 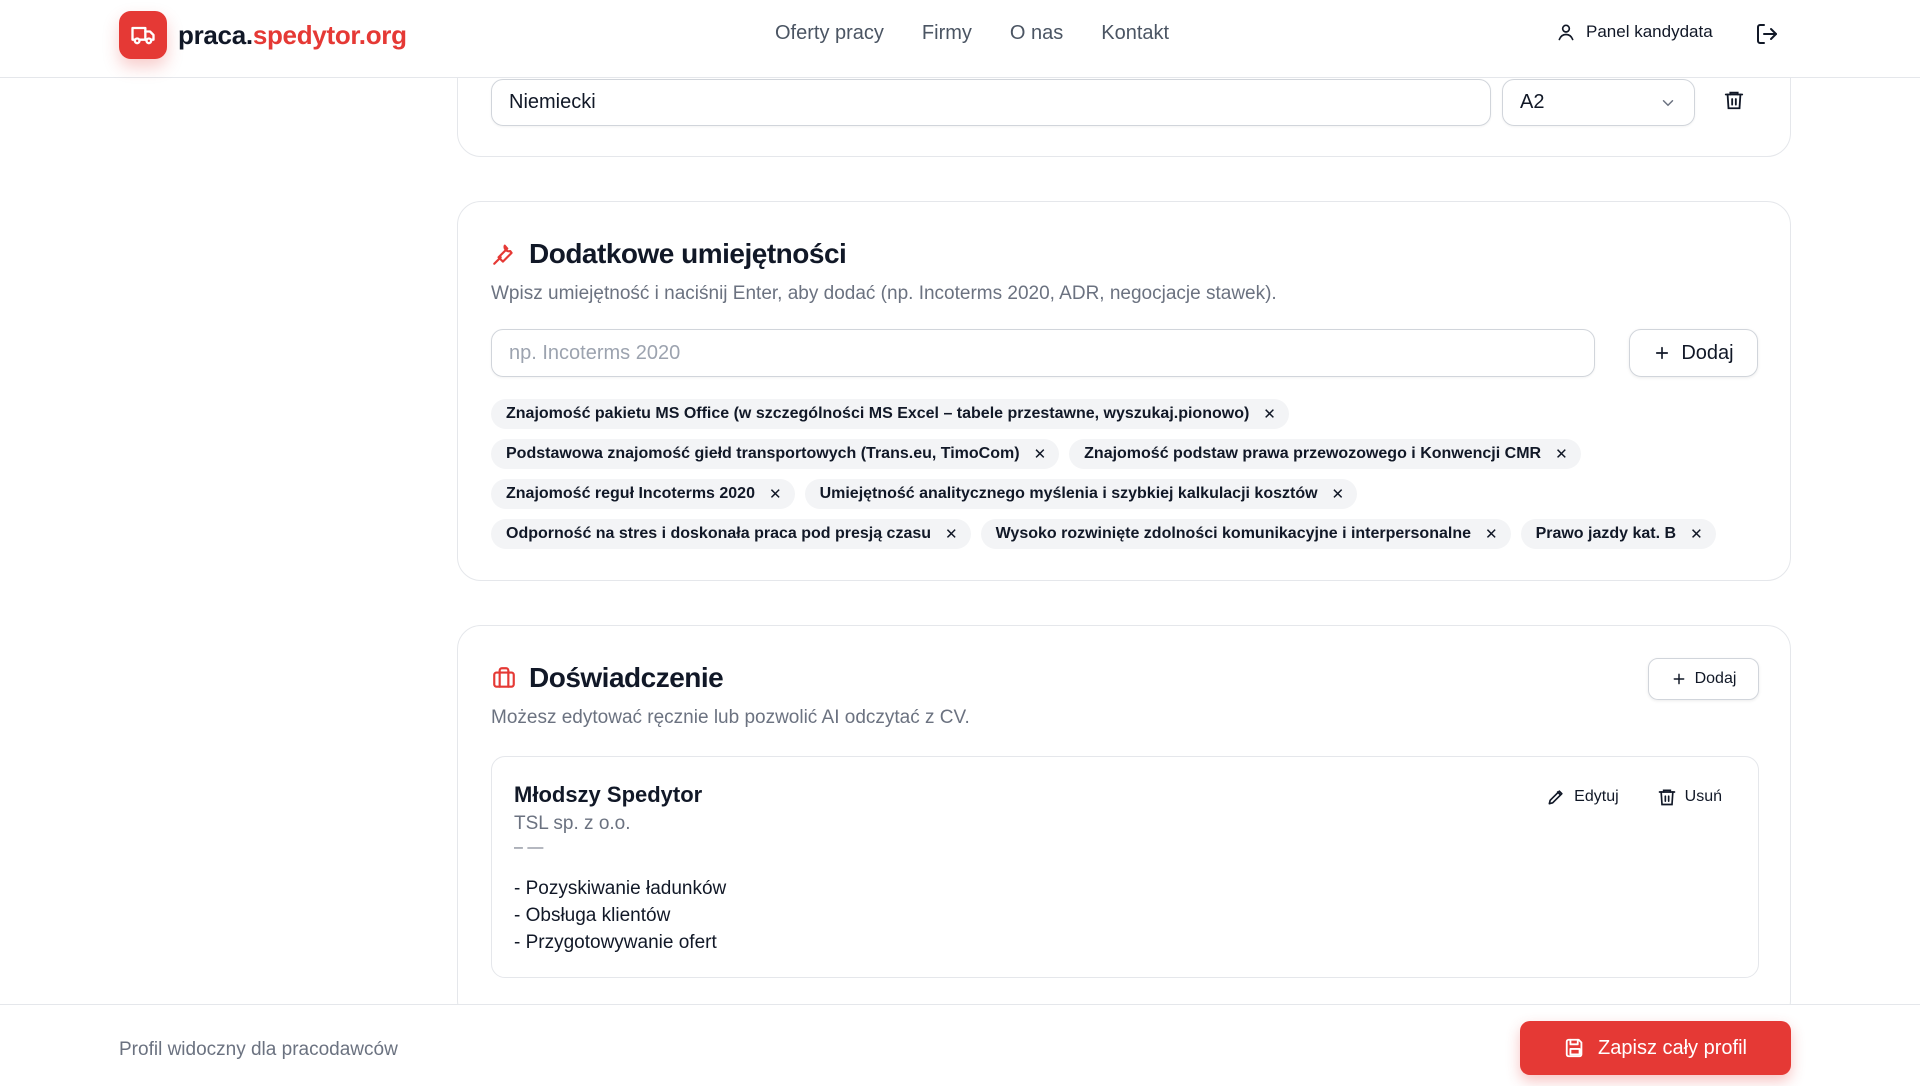 I want to click on main-nav: Oferty pracy Firmy O nas Kontakt, so click(x=972, y=33).